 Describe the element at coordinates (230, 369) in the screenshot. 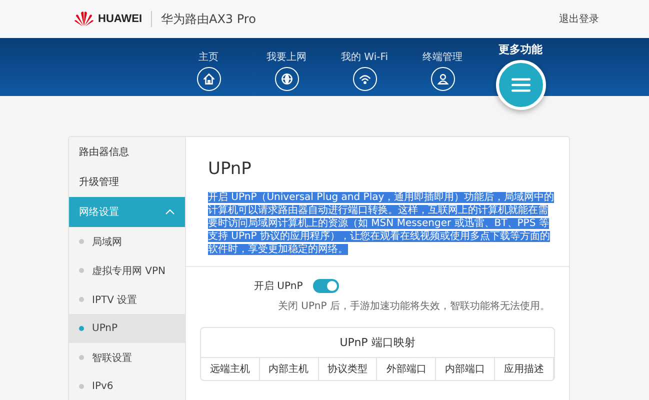

I see `column-header: 远端主机` at that location.